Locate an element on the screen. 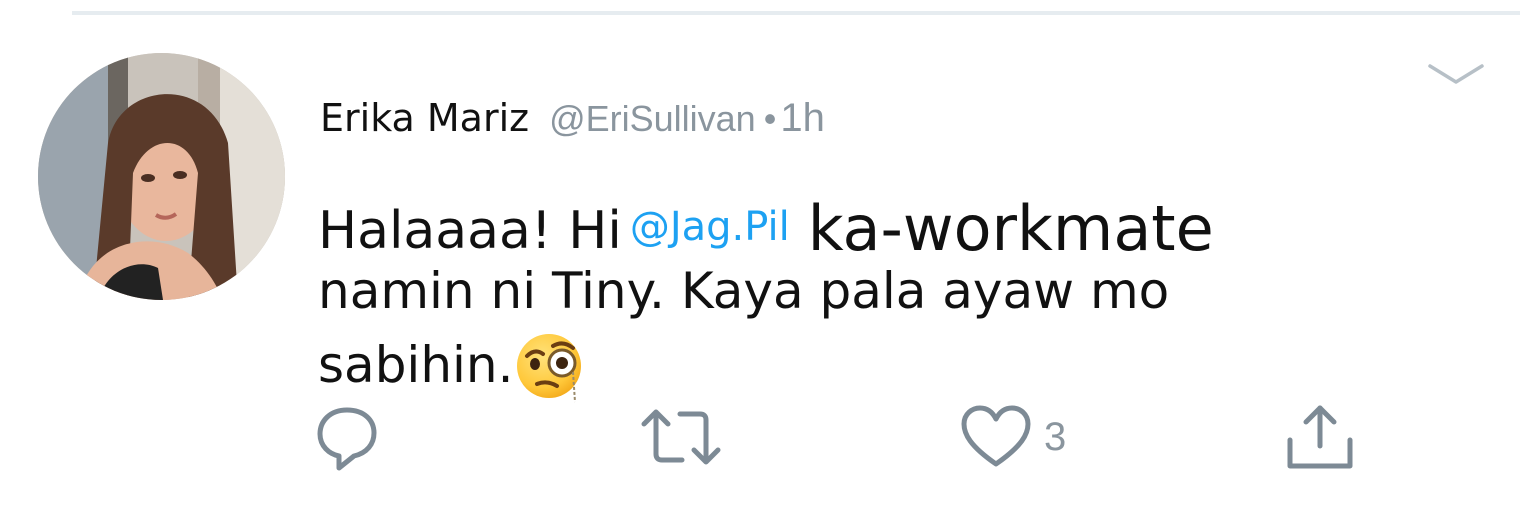 The width and height of the screenshot is (1520, 524). share-icon is located at coordinates (1320, 437).